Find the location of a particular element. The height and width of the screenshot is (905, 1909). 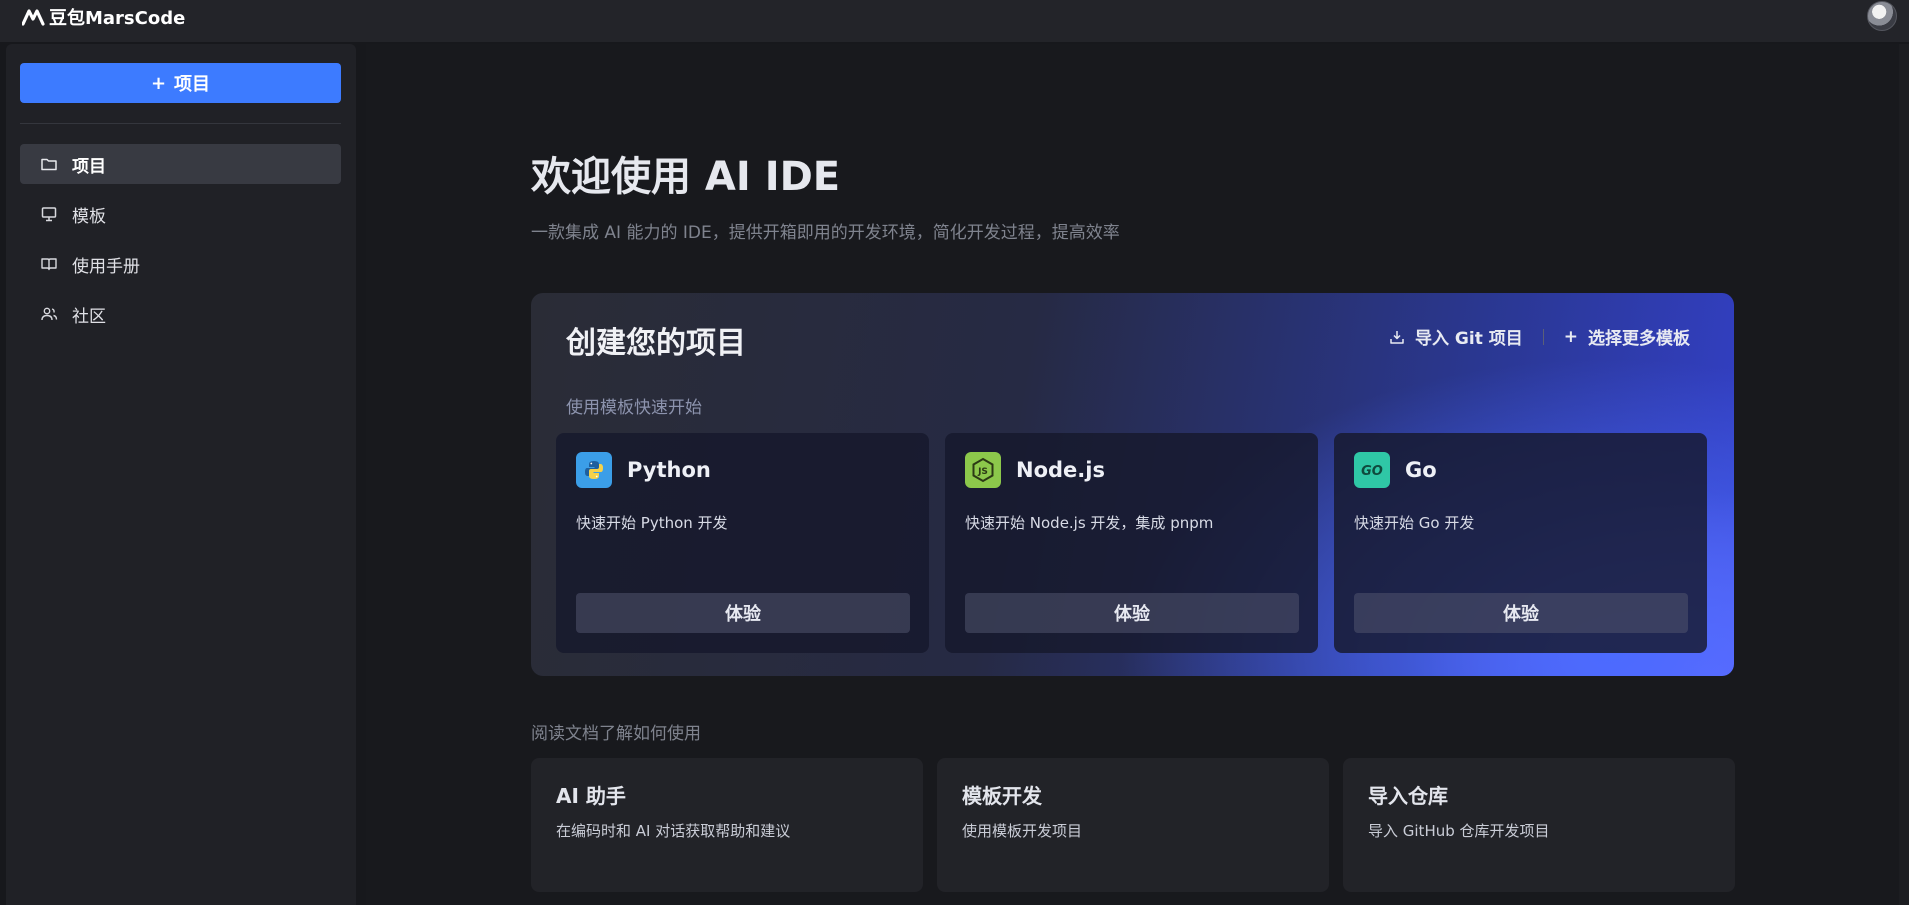

template-card-go: GO Go 快速开始 Go 开发 体验 is located at coordinates (1520, 543).